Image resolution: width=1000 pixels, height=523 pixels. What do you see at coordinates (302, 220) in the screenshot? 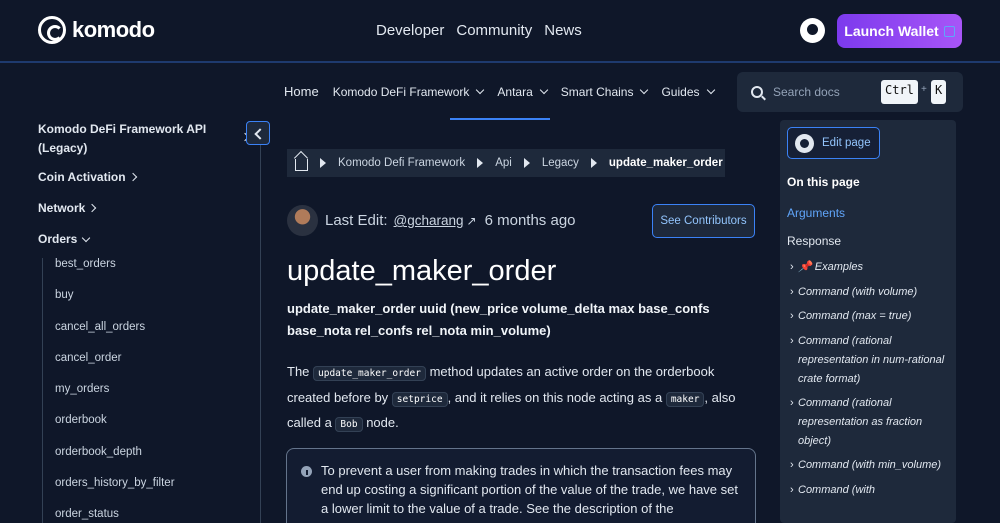
I see `avatar` at bounding box center [302, 220].